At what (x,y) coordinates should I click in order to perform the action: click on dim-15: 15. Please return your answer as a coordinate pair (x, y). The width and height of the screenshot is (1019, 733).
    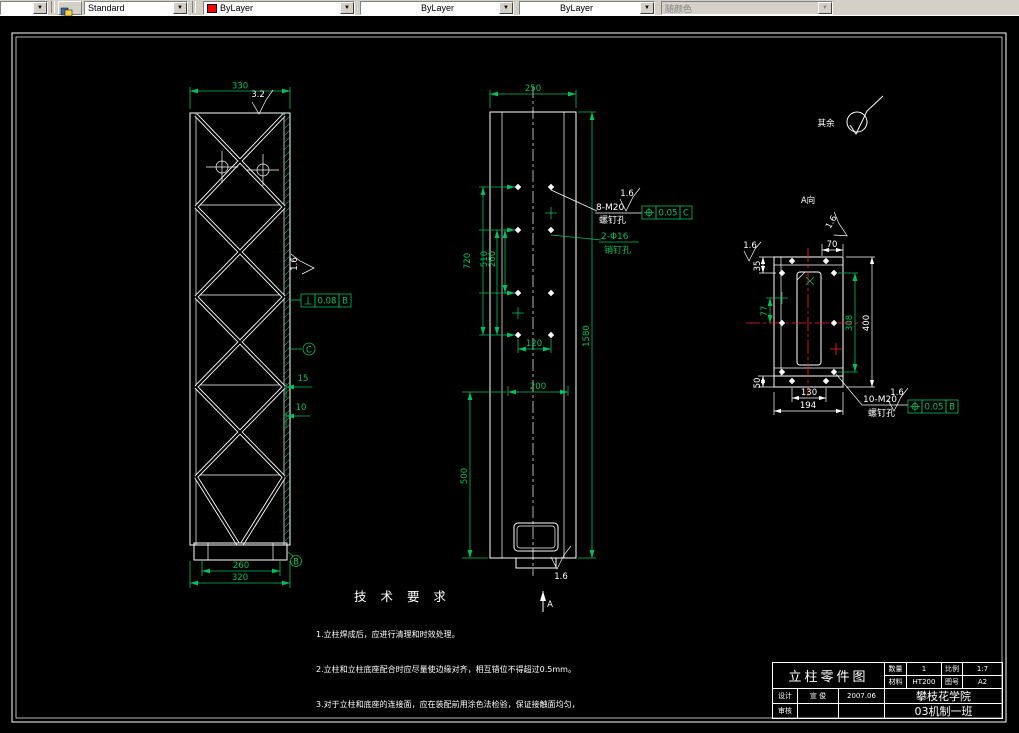
    Looking at the image, I should click on (303, 379).